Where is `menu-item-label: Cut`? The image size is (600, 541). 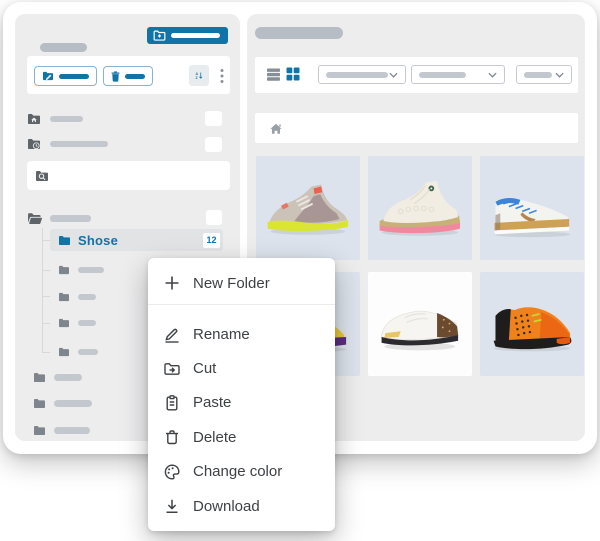
menu-item-label: Cut is located at coordinates (205, 369).